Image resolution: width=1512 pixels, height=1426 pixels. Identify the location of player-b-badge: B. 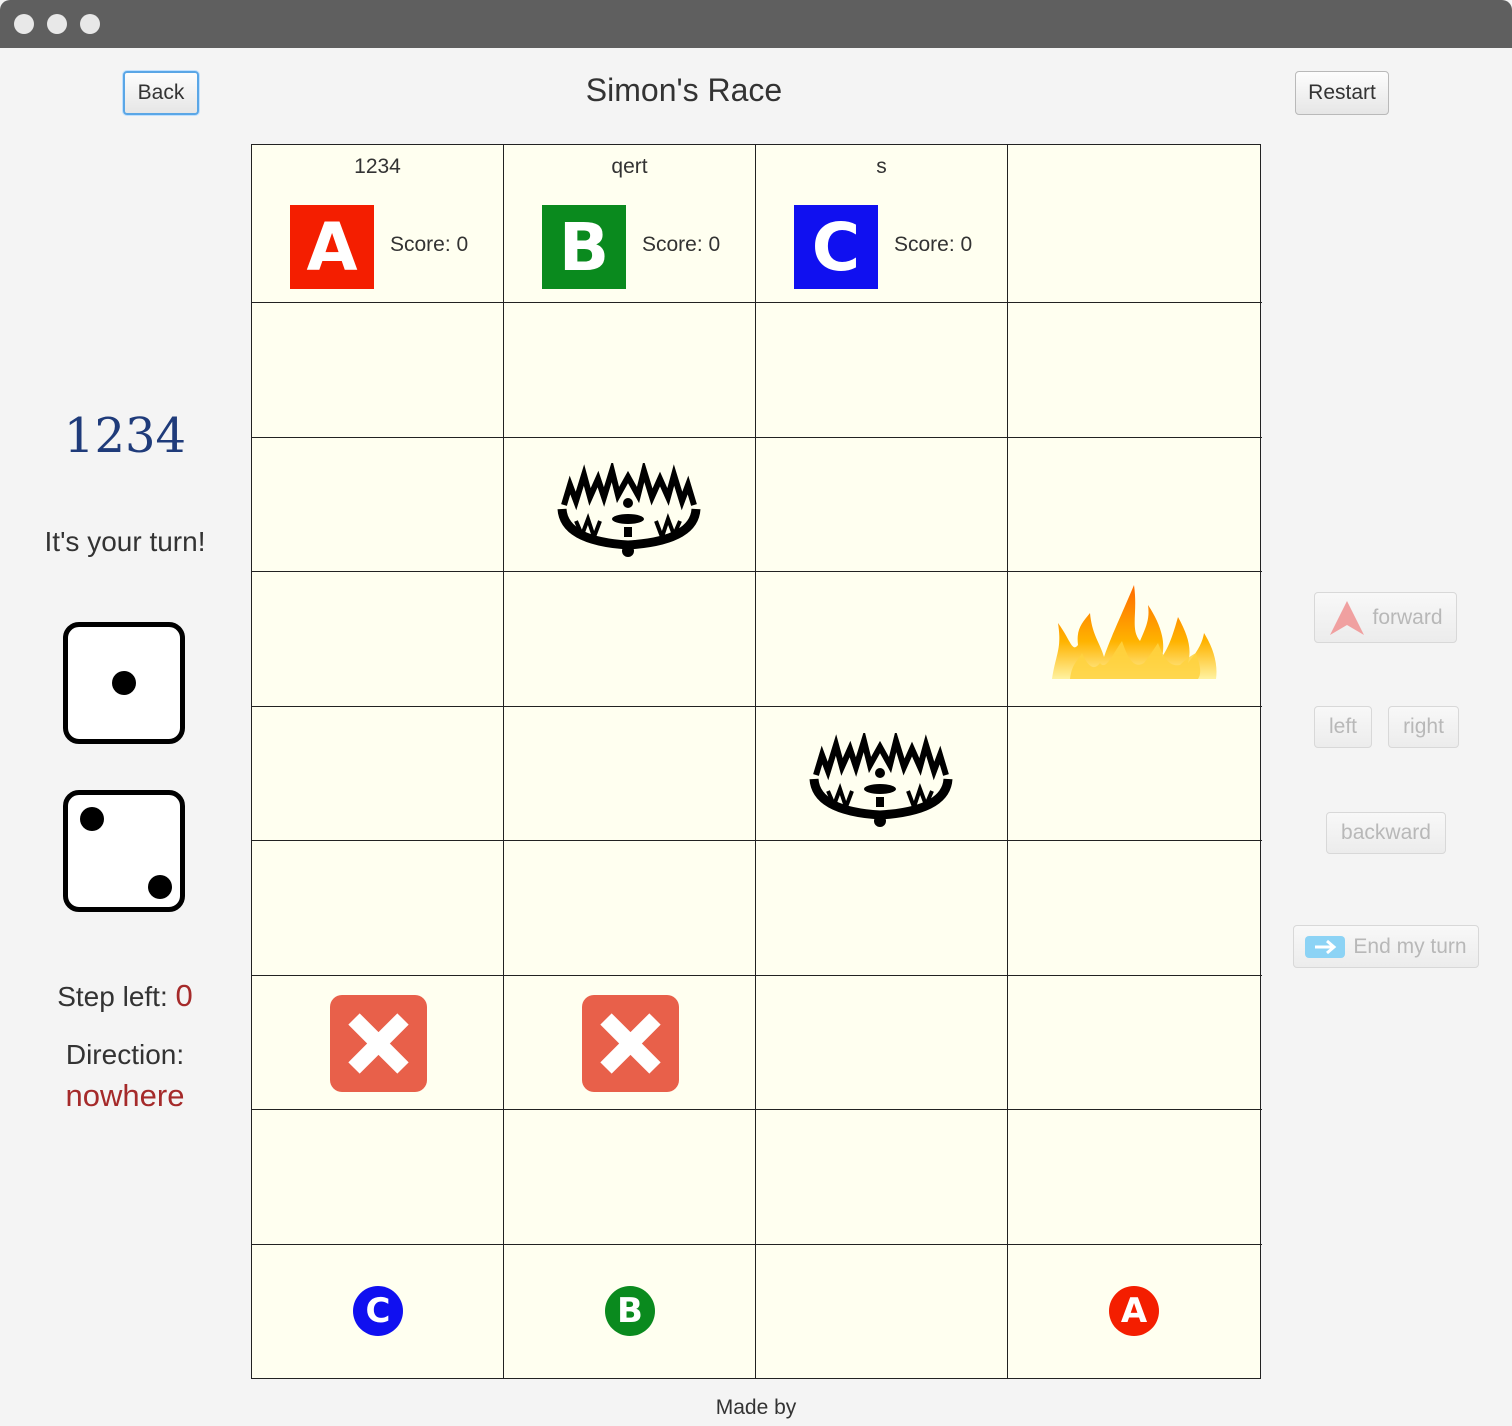
(584, 247).